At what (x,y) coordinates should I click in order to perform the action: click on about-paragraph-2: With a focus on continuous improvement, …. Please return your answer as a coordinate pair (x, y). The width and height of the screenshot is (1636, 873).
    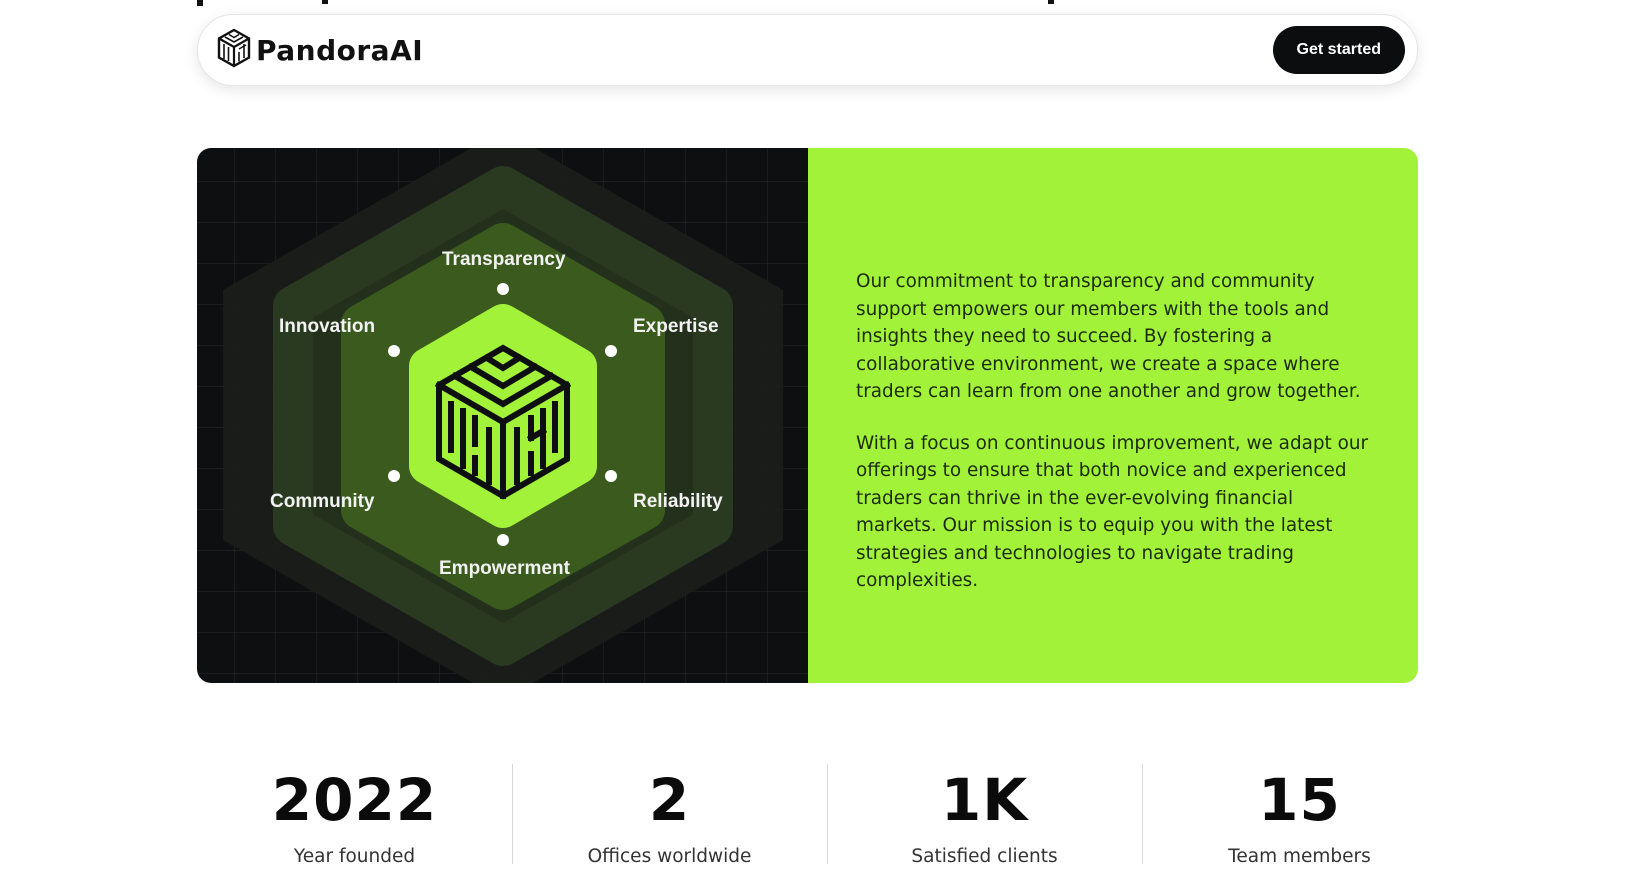
    Looking at the image, I should click on (1112, 512).